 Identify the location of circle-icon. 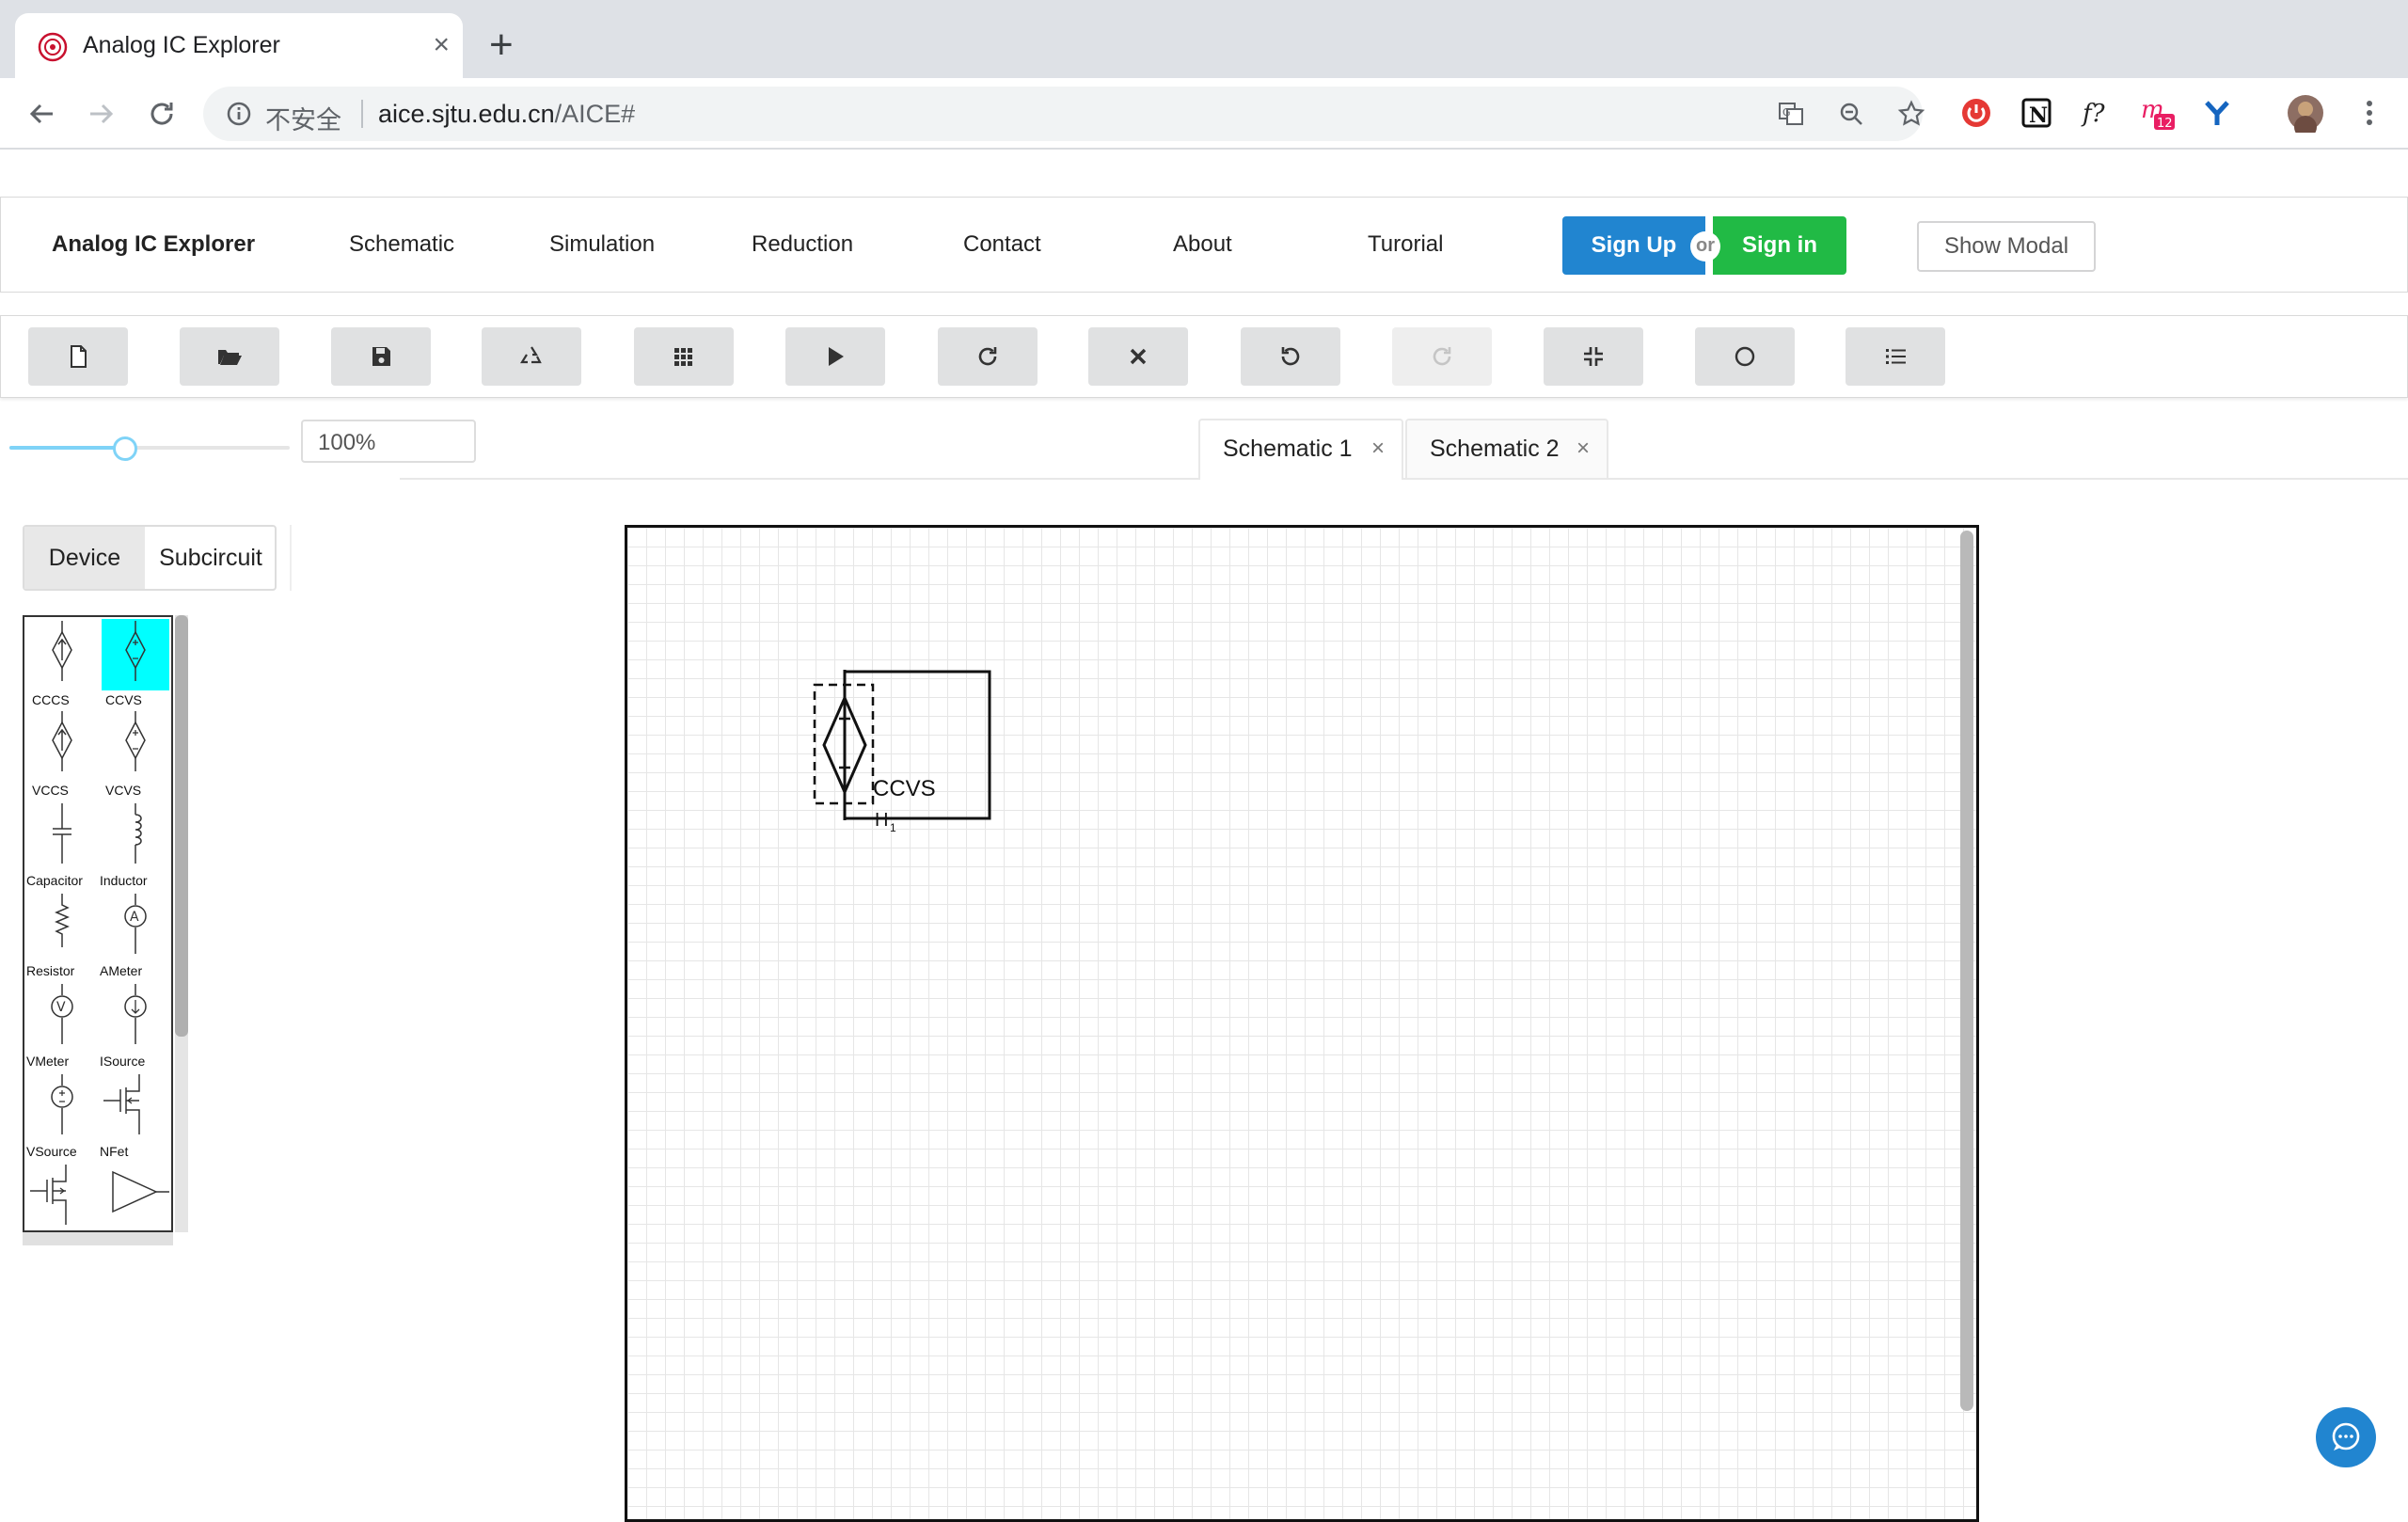
(1745, 357).